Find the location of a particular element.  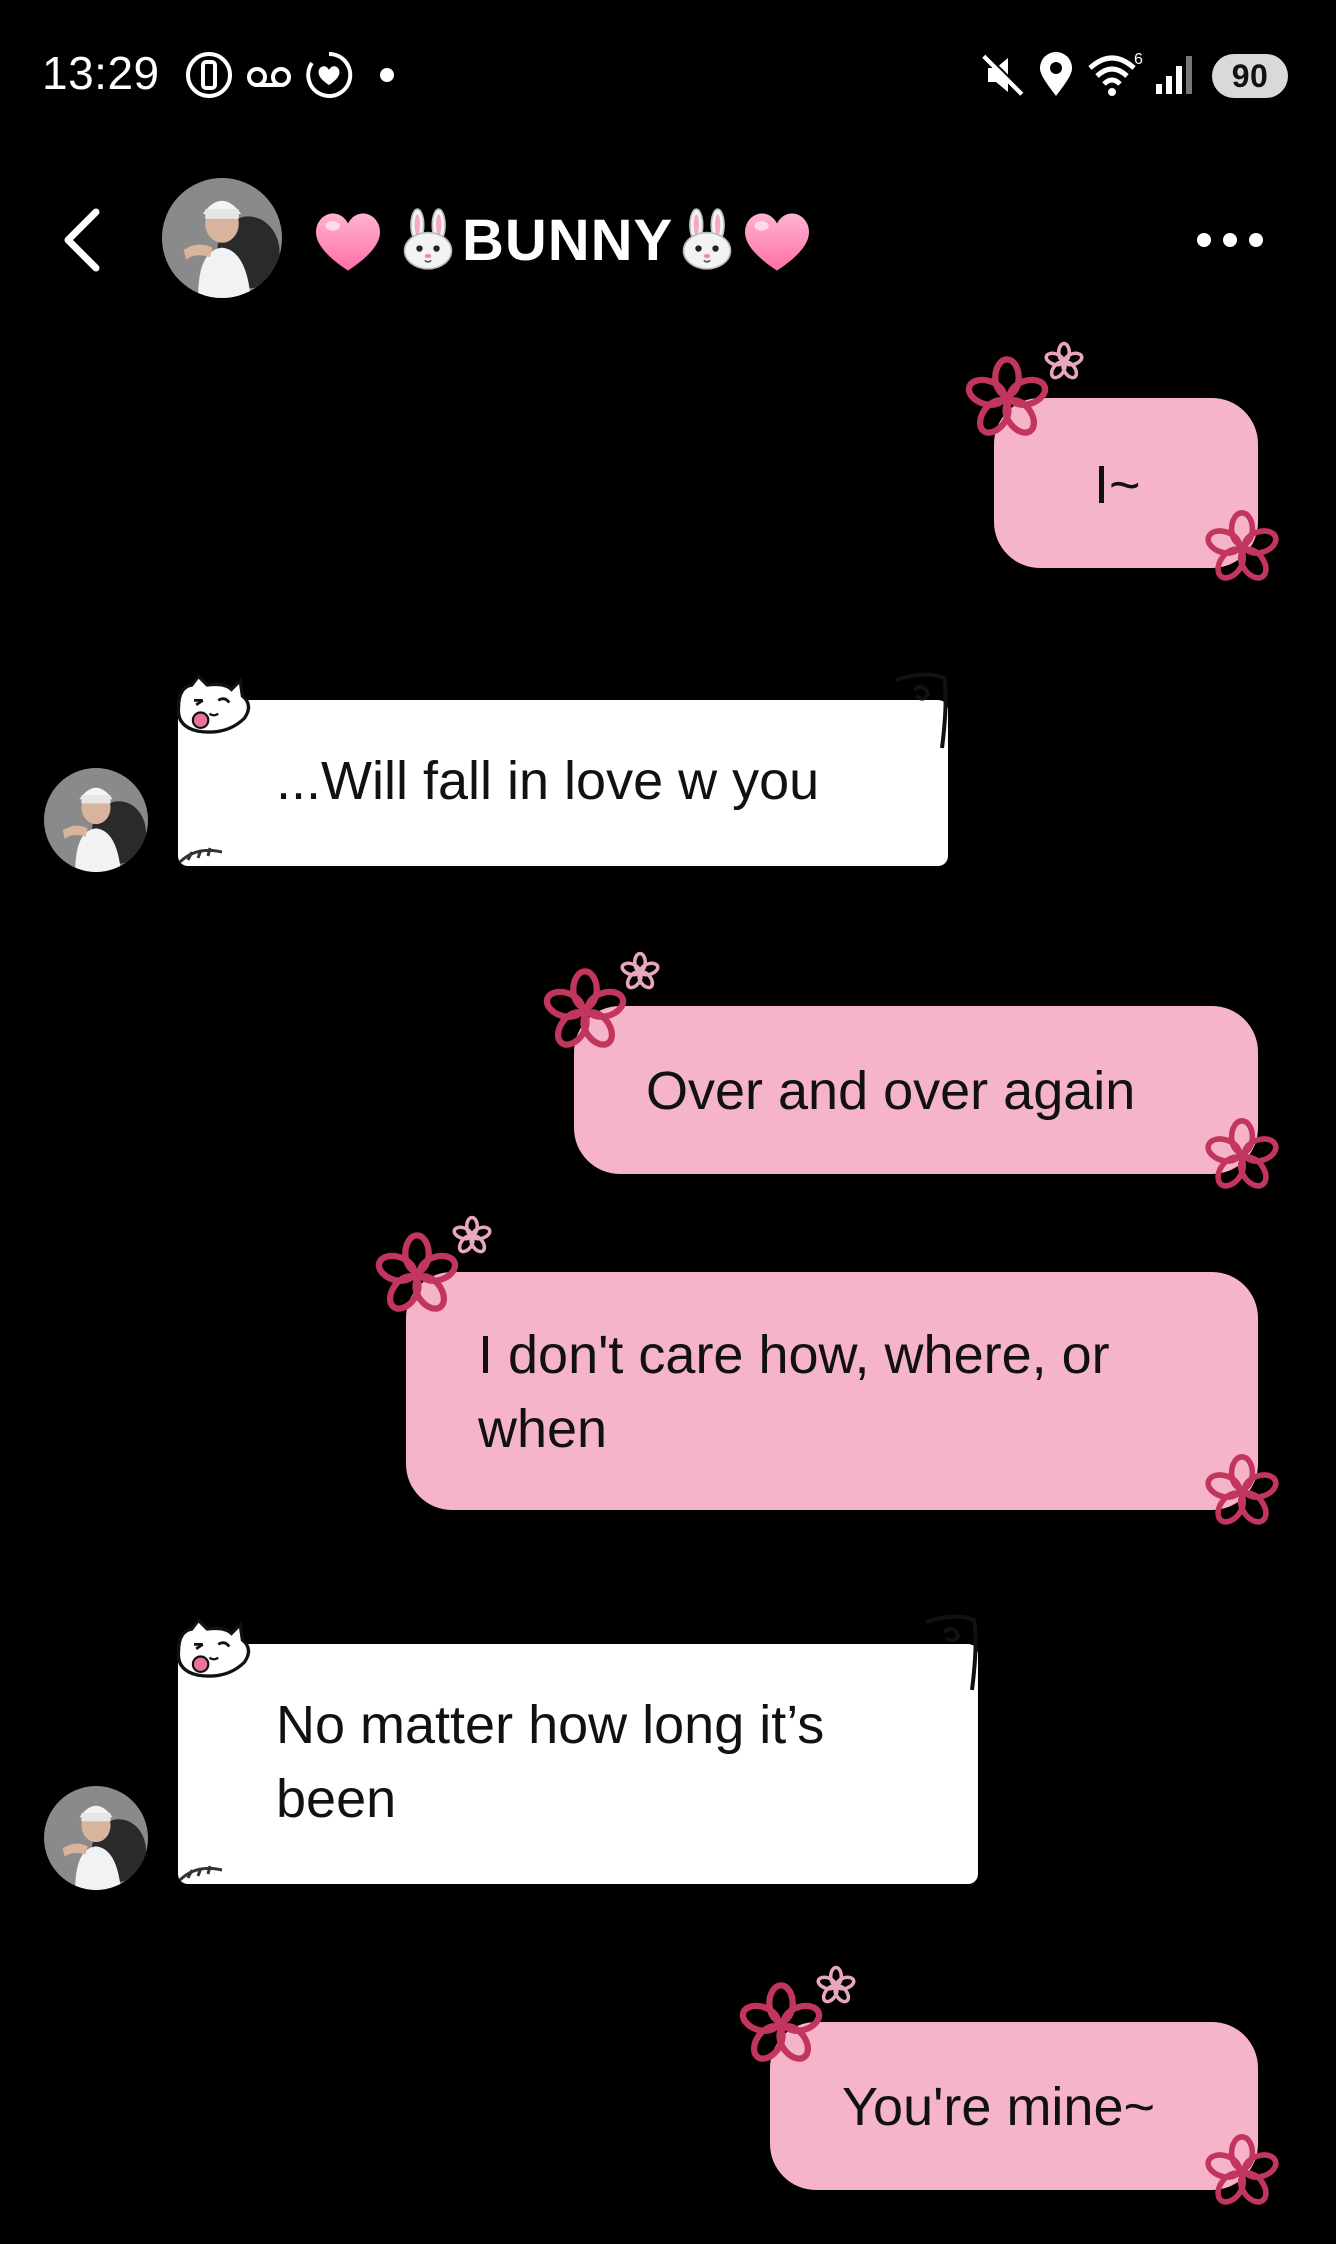

outgoing-message: Over and over again is located at coordinates (916, 1090).